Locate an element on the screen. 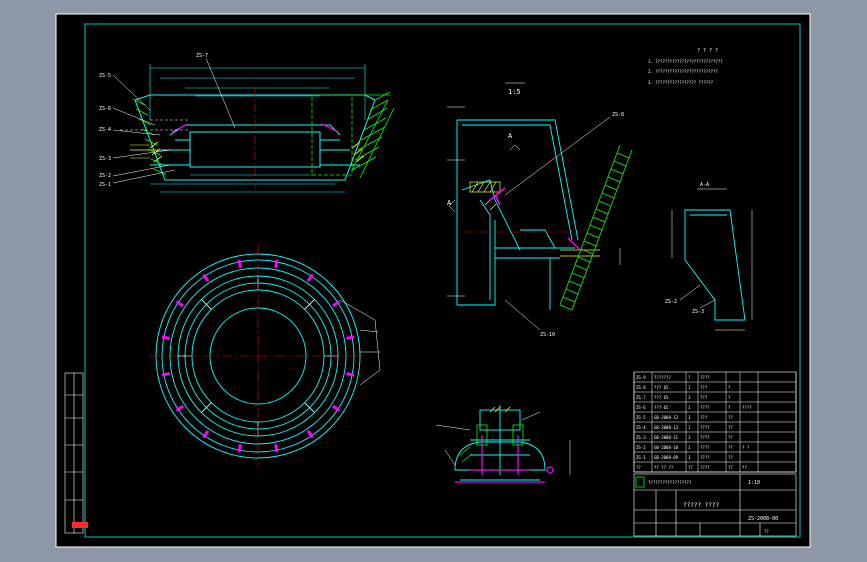 This screenshot has width=867, height=562. callout-top-2: ZS-6 is located at coordinates (105, 109).